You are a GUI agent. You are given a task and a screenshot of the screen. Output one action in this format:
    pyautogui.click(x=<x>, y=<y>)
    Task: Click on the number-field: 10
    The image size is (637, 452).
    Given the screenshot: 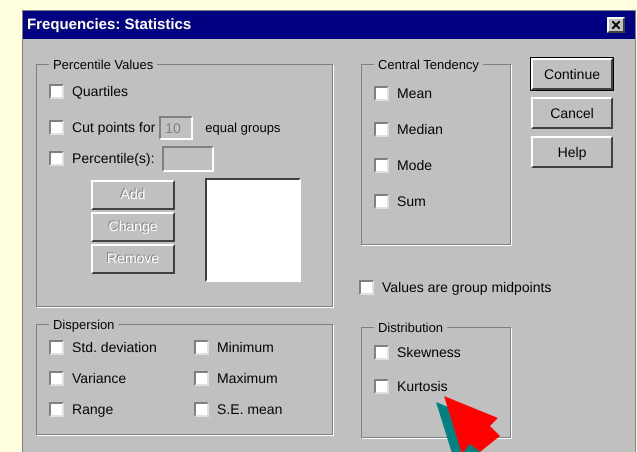 What is the action you would take?
    pyautogui.click(x=176, y=128)
    